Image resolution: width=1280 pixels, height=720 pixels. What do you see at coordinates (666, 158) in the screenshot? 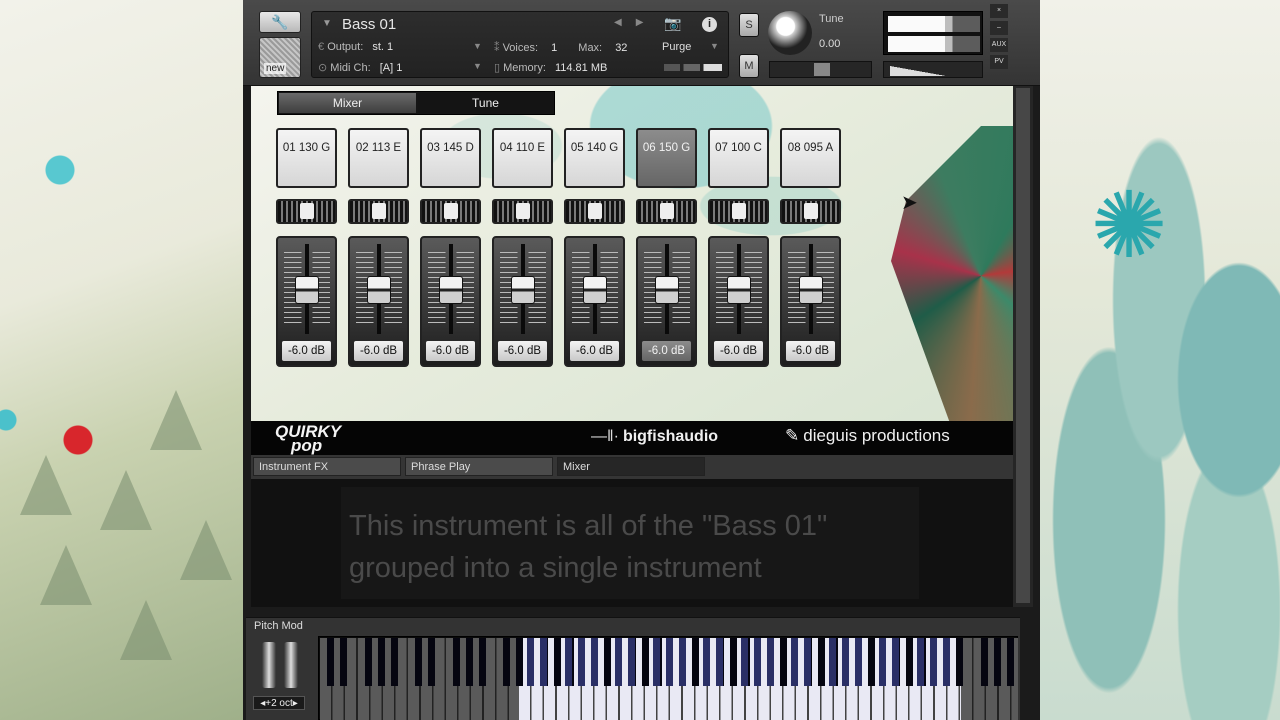
I see `channel-name-6: 06 150 G` at bounding box center [666, 158].